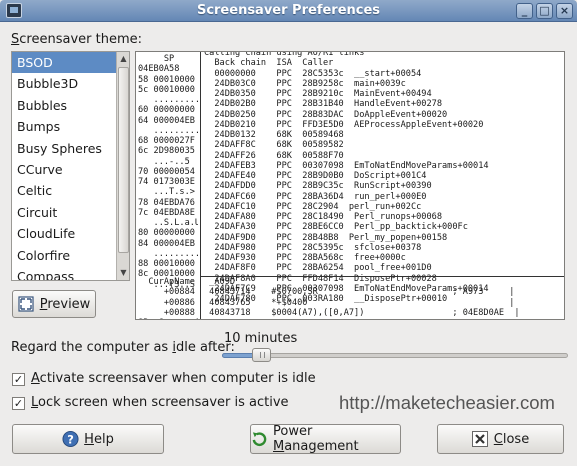 The height and width of the screenshot is (466, 577). I want to click on help-button-label: Help, so click(99, 439).